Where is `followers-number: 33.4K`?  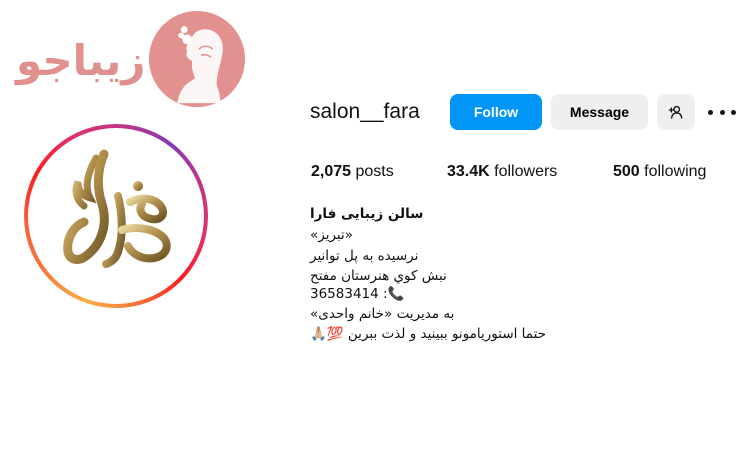
followers-number: 33.4K is located at coordinates (468, 171).